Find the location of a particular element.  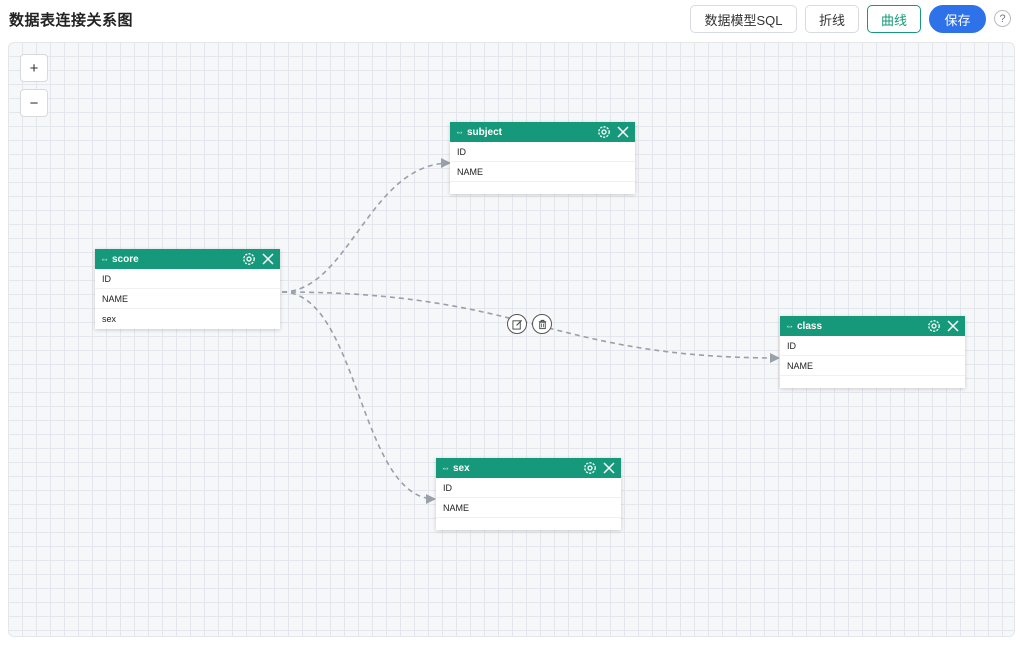

table-name: score is located at coordinates (125, 259).